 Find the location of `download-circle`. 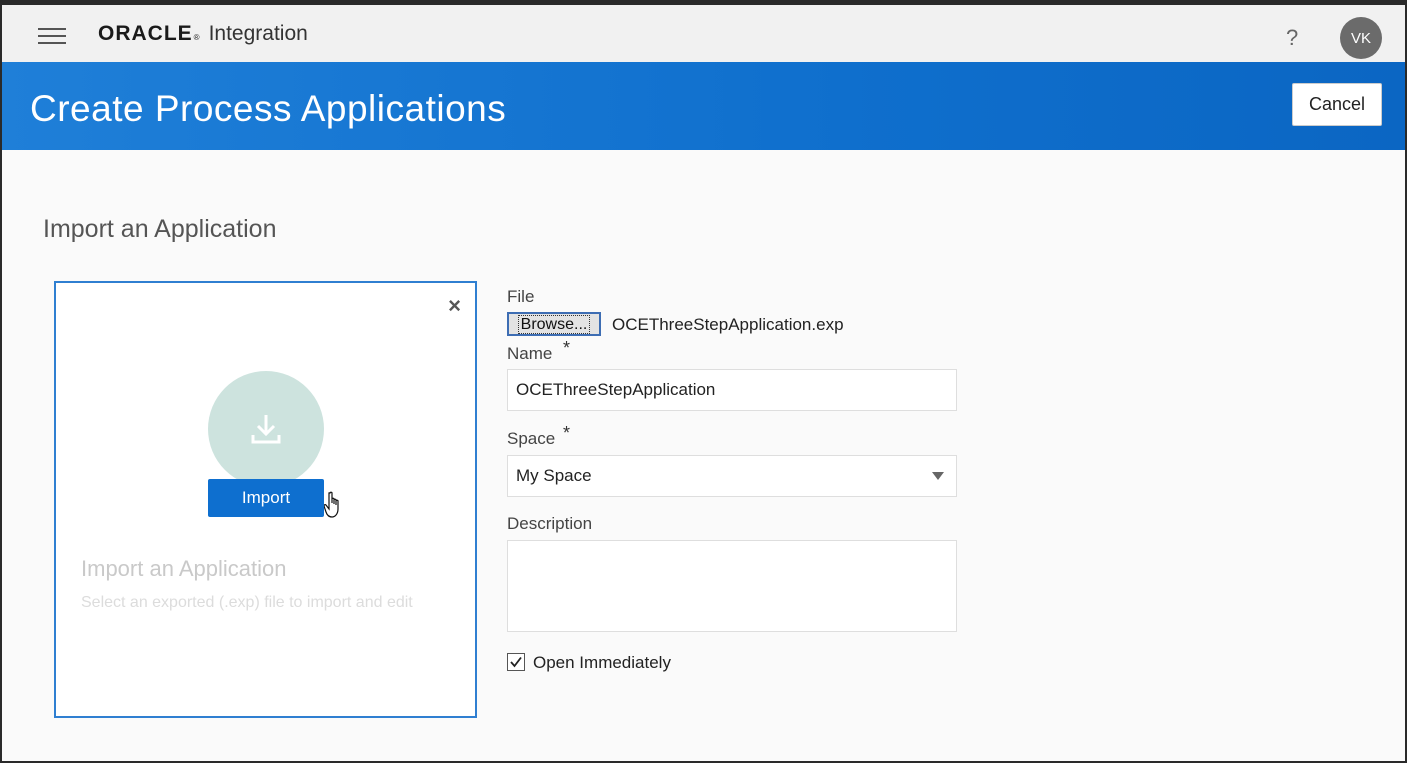

download-circle is located at coordinates (266, 429).